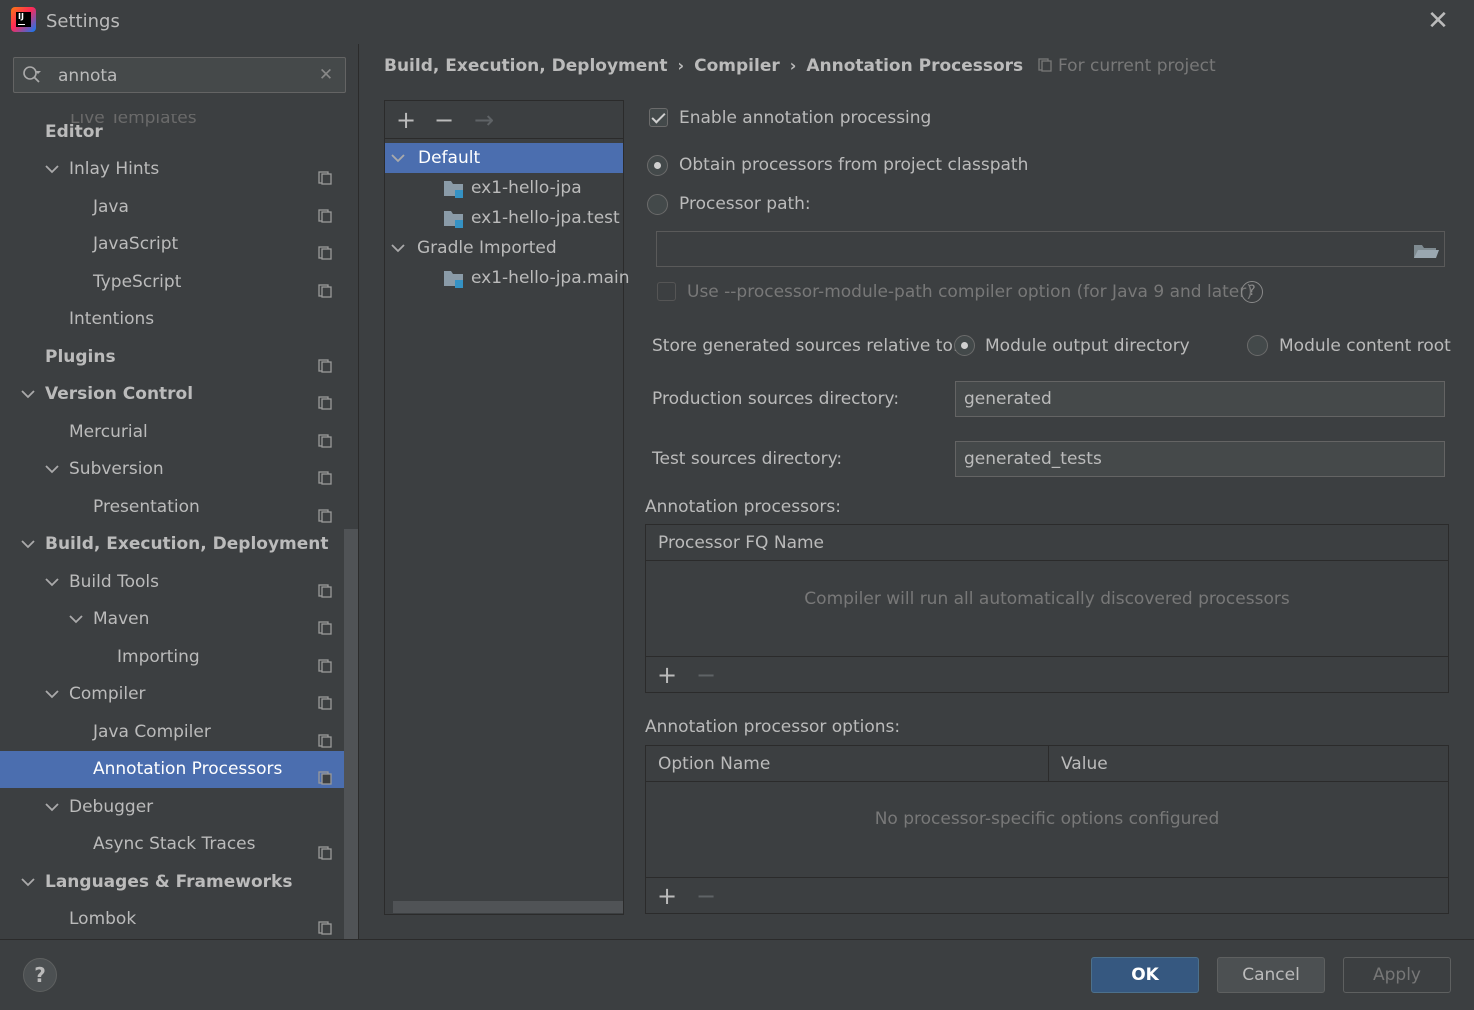 This screenshot has width=1474, height=1010. I want to click on module-output-directory-radio, so click(964, 345).